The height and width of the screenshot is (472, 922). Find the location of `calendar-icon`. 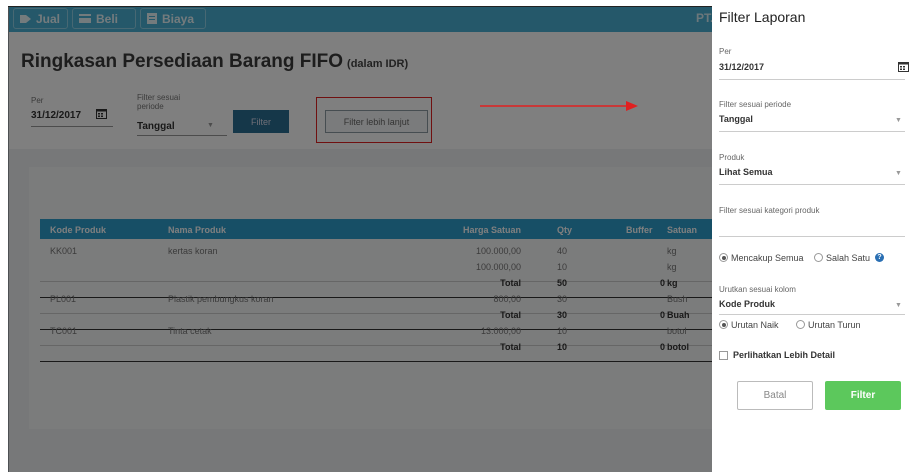

calendar-icon is located at coordinates (903, 66).